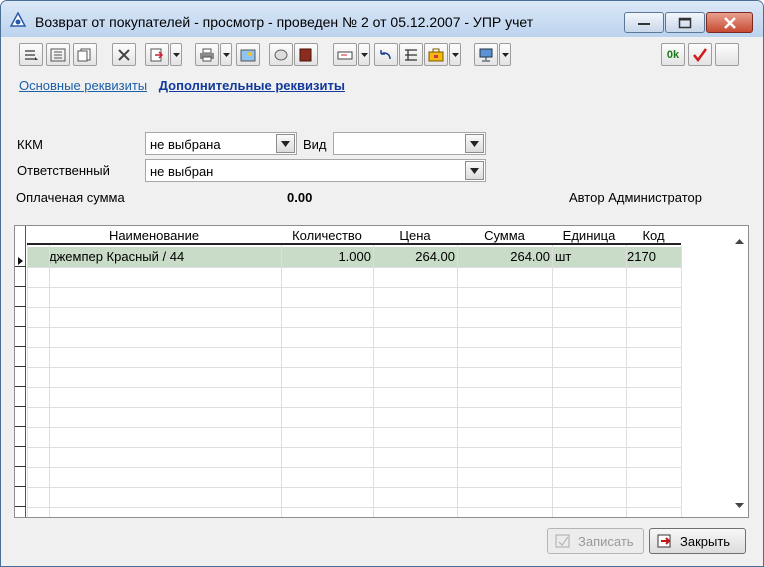  Describe the element at coordinates (116, 257) in the screenshot. I see `cell-name: джемпер Красный / 44` at that location.